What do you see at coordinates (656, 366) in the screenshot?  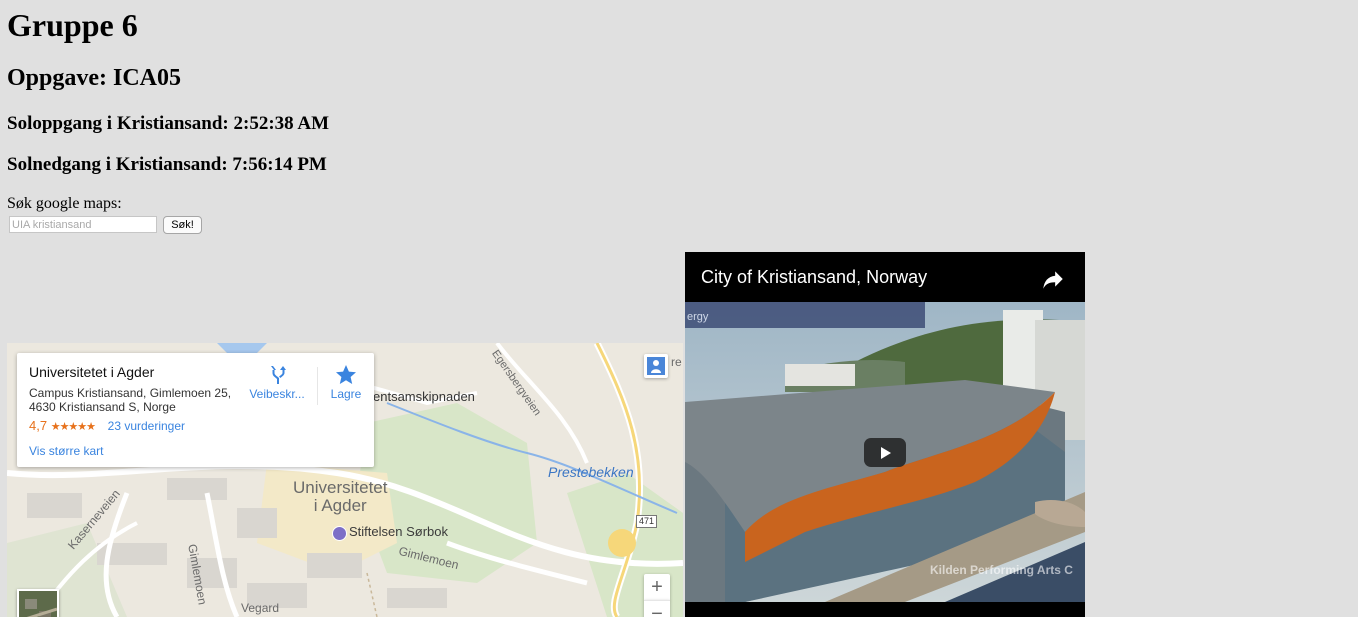 I see `street-view-pegman-icon` at bounding box center [656, 366].